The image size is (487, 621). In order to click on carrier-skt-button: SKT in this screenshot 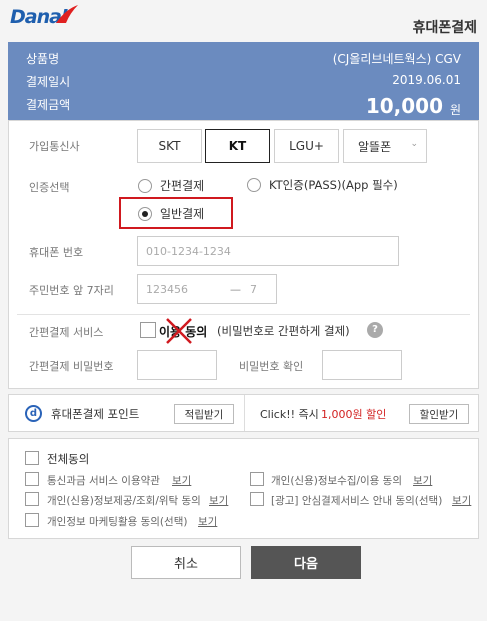, I will do `click(169, 146)`.